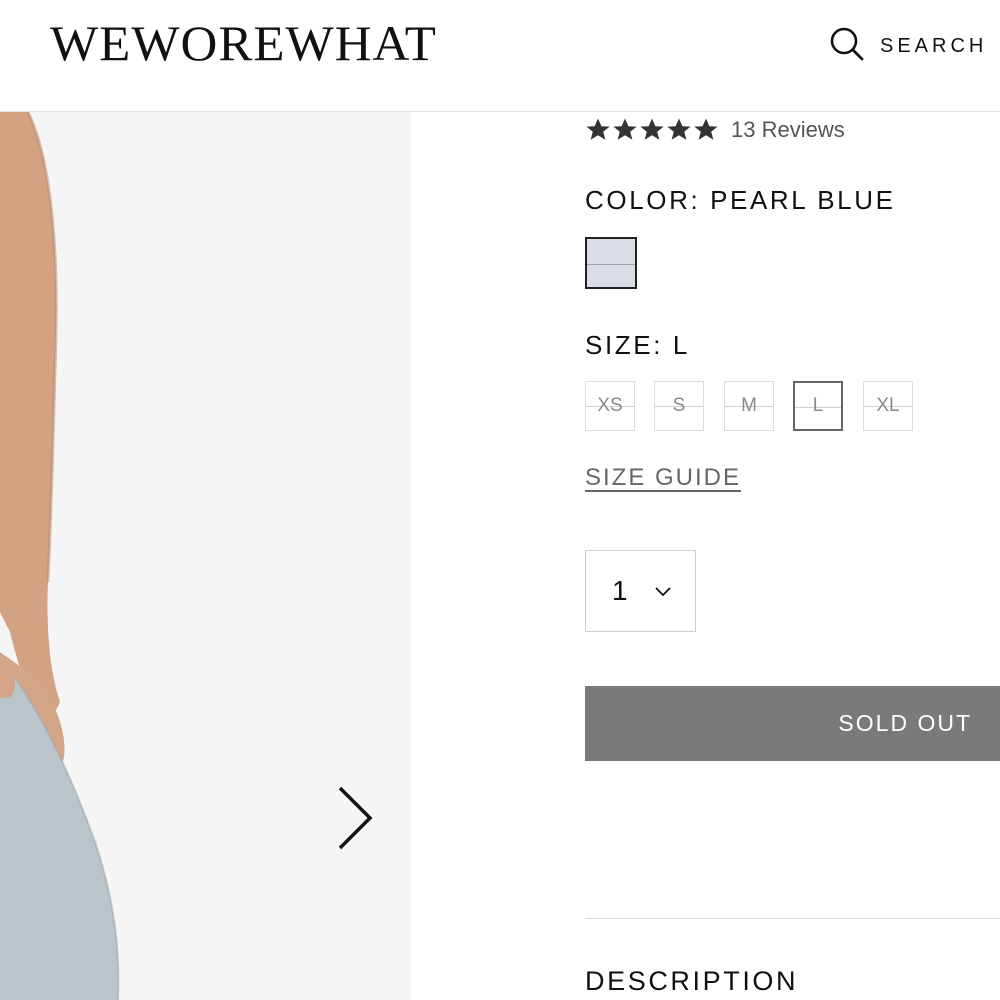  I want to click on size-option-s: S, so click(679, 406).